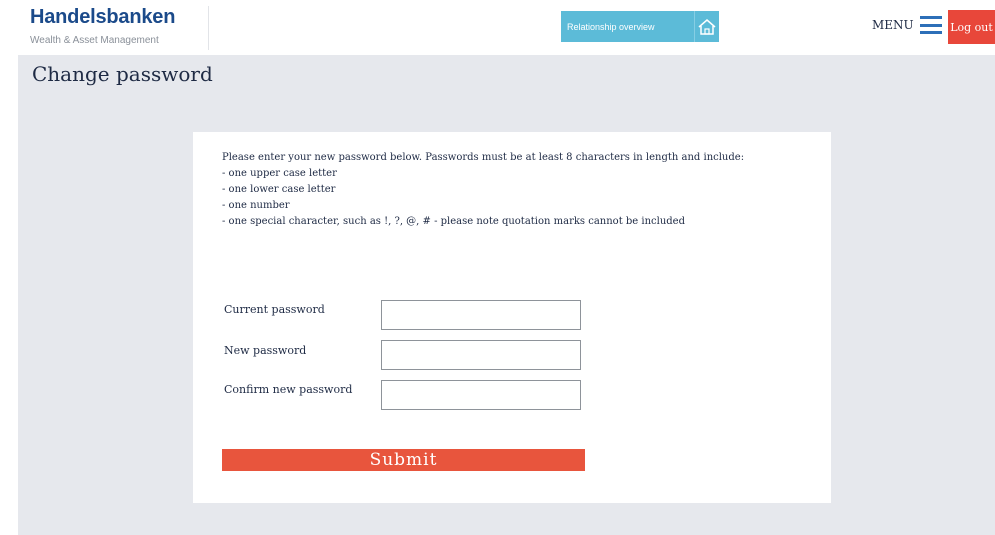  I want to click on logo-name: Handelsbanken, so click(103, 17).